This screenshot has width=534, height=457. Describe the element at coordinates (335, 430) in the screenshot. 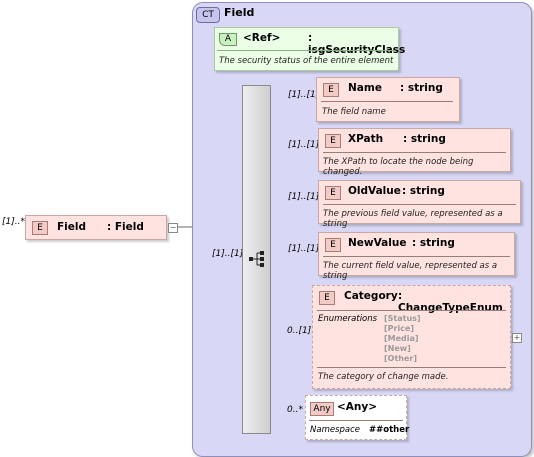

I see `namespace-label: Namespace` at that location.